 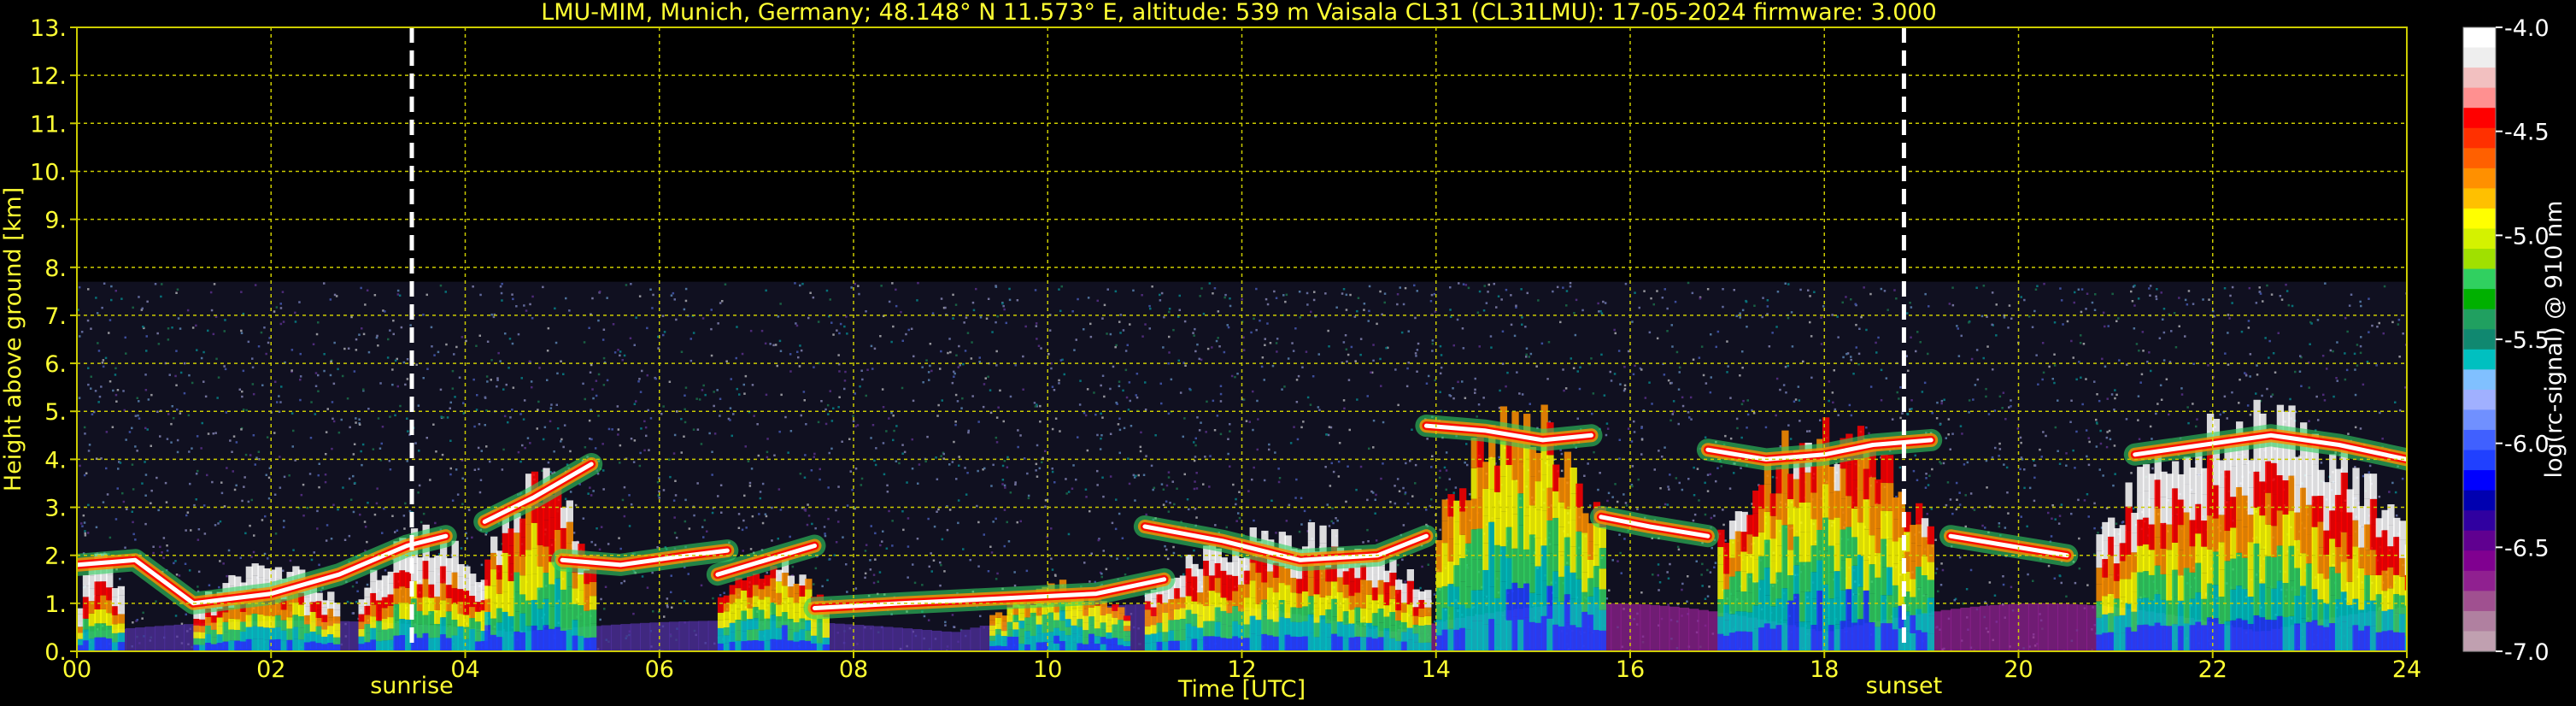 What do you see at coordinates (2406, 669) in the screenshot?
I see `x-tick-label: 24` at bounding box center [2406, 669].